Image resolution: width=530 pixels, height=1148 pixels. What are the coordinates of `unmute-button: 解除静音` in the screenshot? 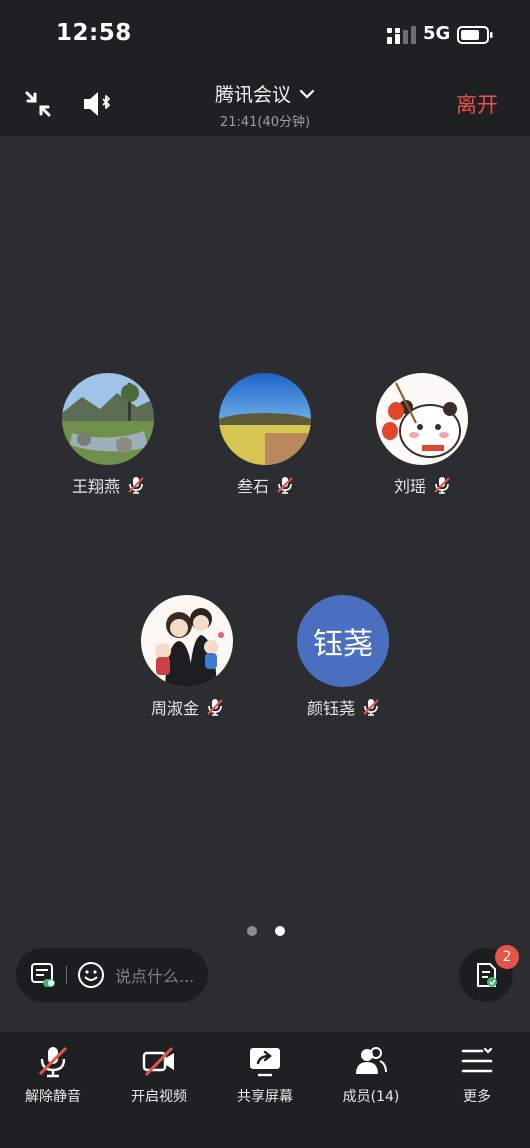 It's located at (53, 1090).